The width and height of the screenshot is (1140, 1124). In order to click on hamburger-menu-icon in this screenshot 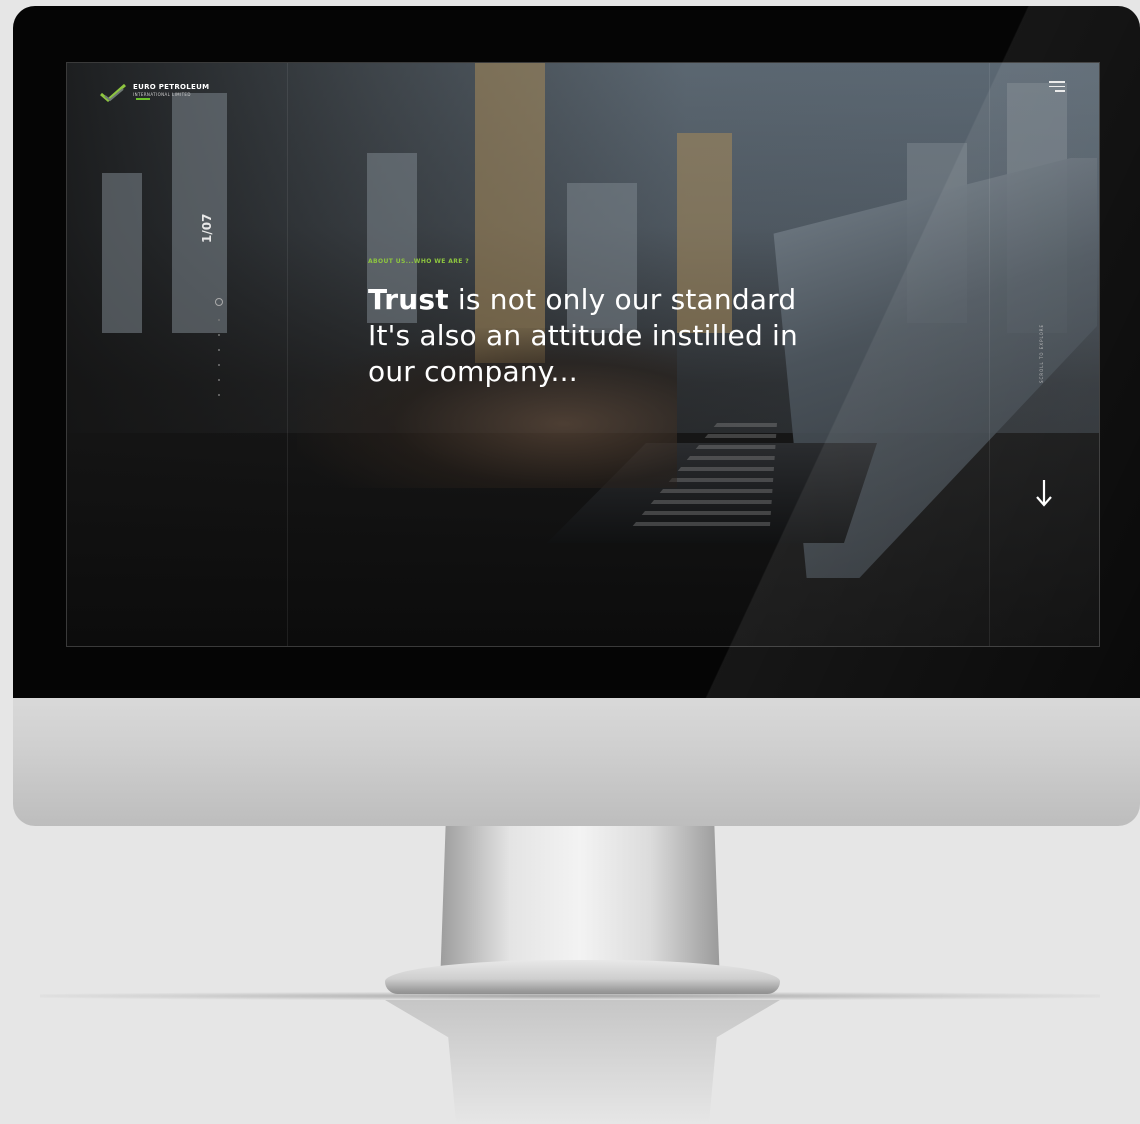, I will do `click(1057, 87)`.